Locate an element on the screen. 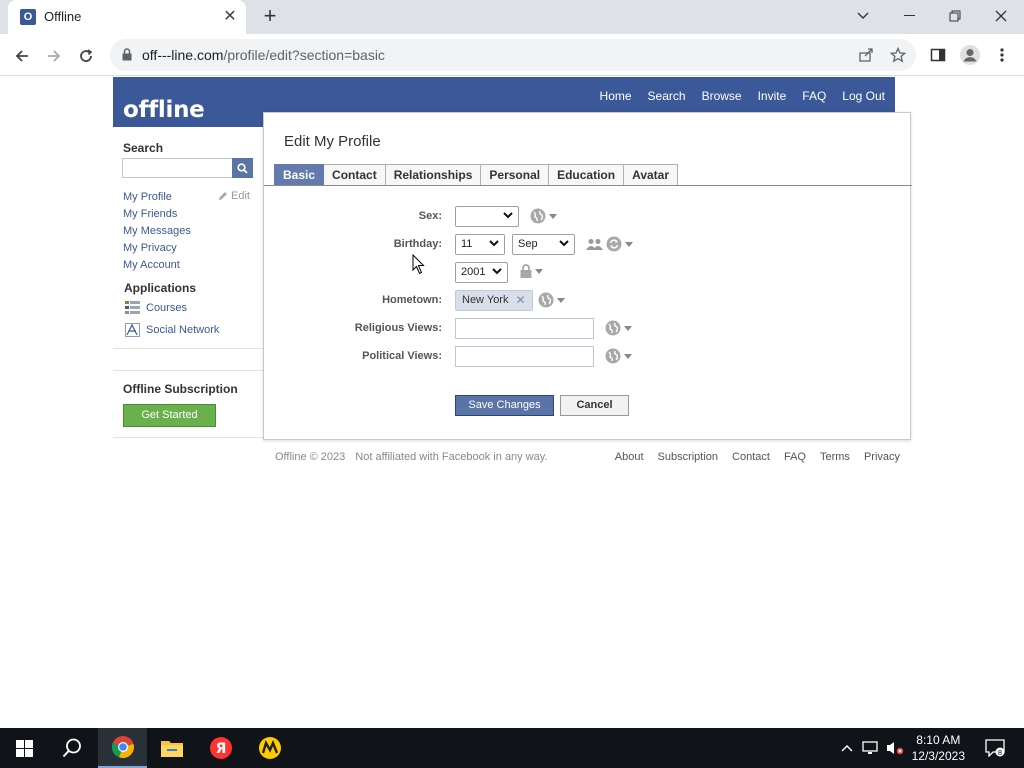 The image size is (1024, 768). birthday-day-select: 11 is located at coordinates (480, 244).